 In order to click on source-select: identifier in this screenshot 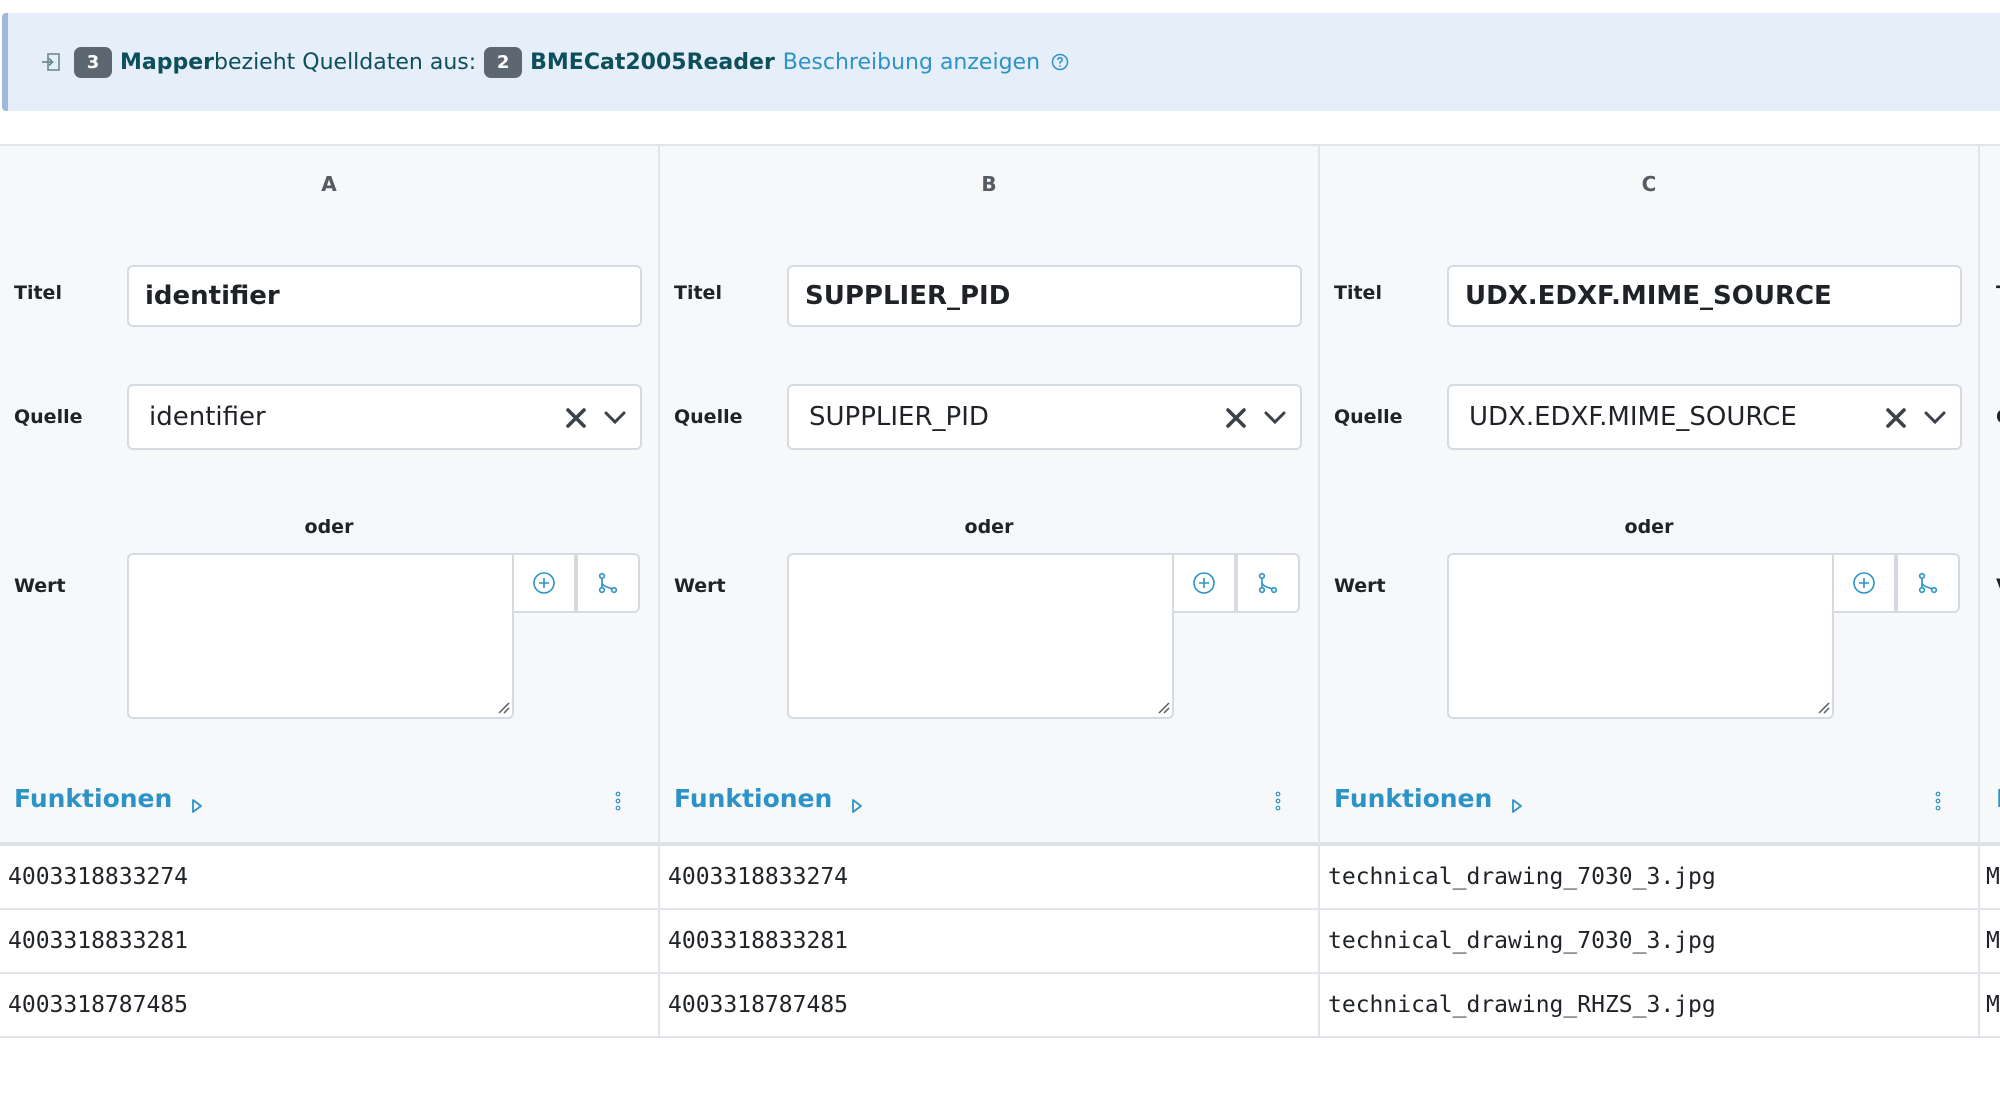, I will do `click(384, 417)`.